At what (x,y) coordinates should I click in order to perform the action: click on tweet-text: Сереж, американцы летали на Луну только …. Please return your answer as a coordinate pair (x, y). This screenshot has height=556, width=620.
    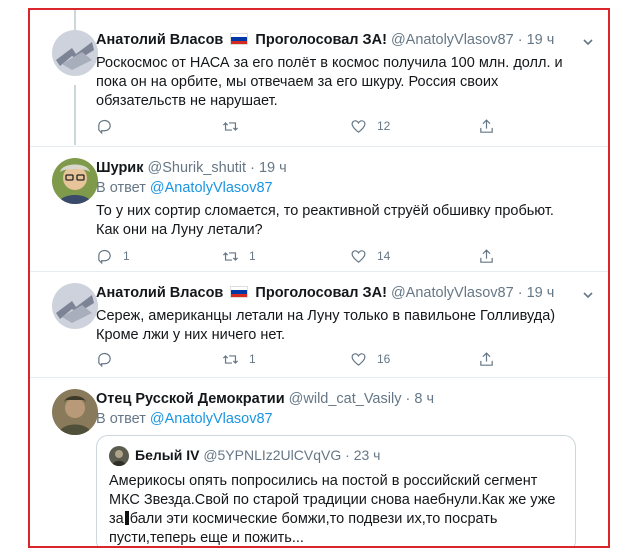
    Looking at the image, I should click on (326, 325).